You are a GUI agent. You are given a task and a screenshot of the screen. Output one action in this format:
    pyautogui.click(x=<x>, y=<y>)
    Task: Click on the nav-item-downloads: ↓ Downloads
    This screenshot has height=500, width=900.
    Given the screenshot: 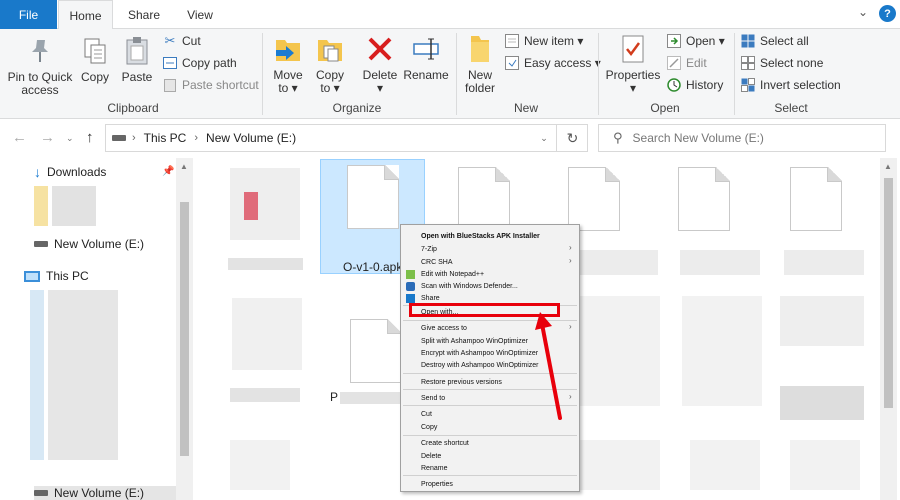 What is the action you would take?
    pyautogui.click(x=70, y=172)
    